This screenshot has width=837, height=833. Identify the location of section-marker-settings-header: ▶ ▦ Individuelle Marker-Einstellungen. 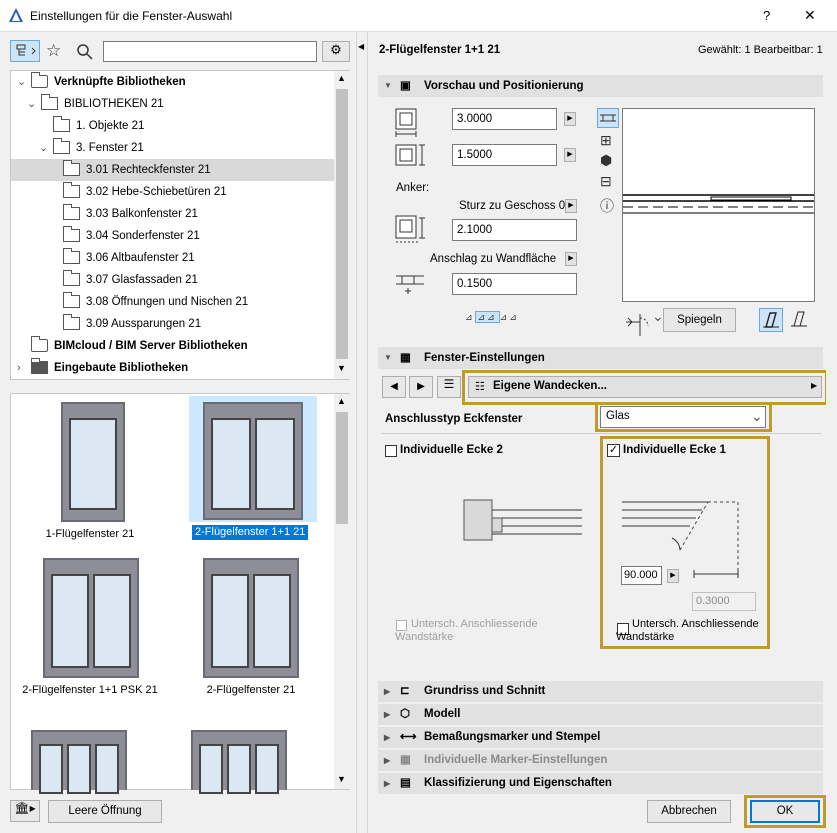
(600, 760).